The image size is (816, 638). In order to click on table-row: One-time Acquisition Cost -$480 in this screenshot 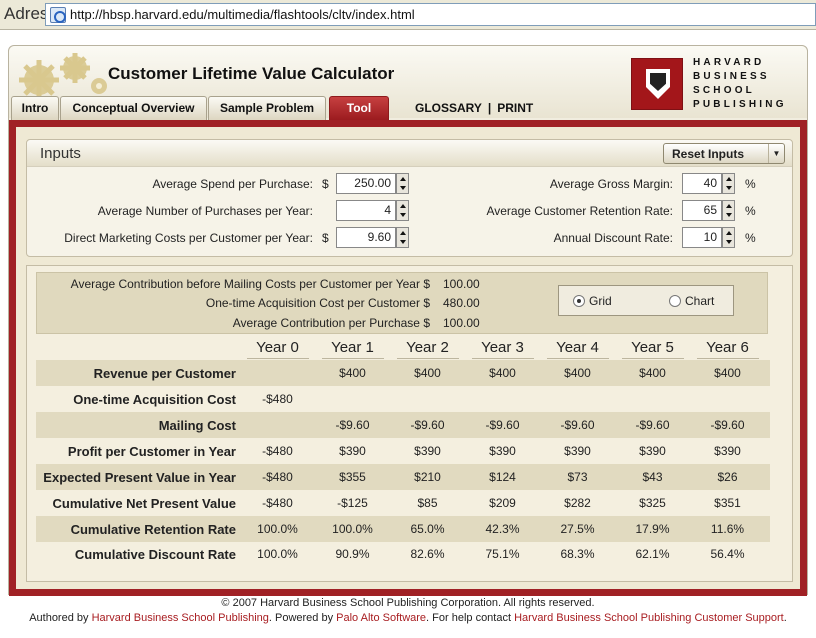, I will do `click(403, 399)`.